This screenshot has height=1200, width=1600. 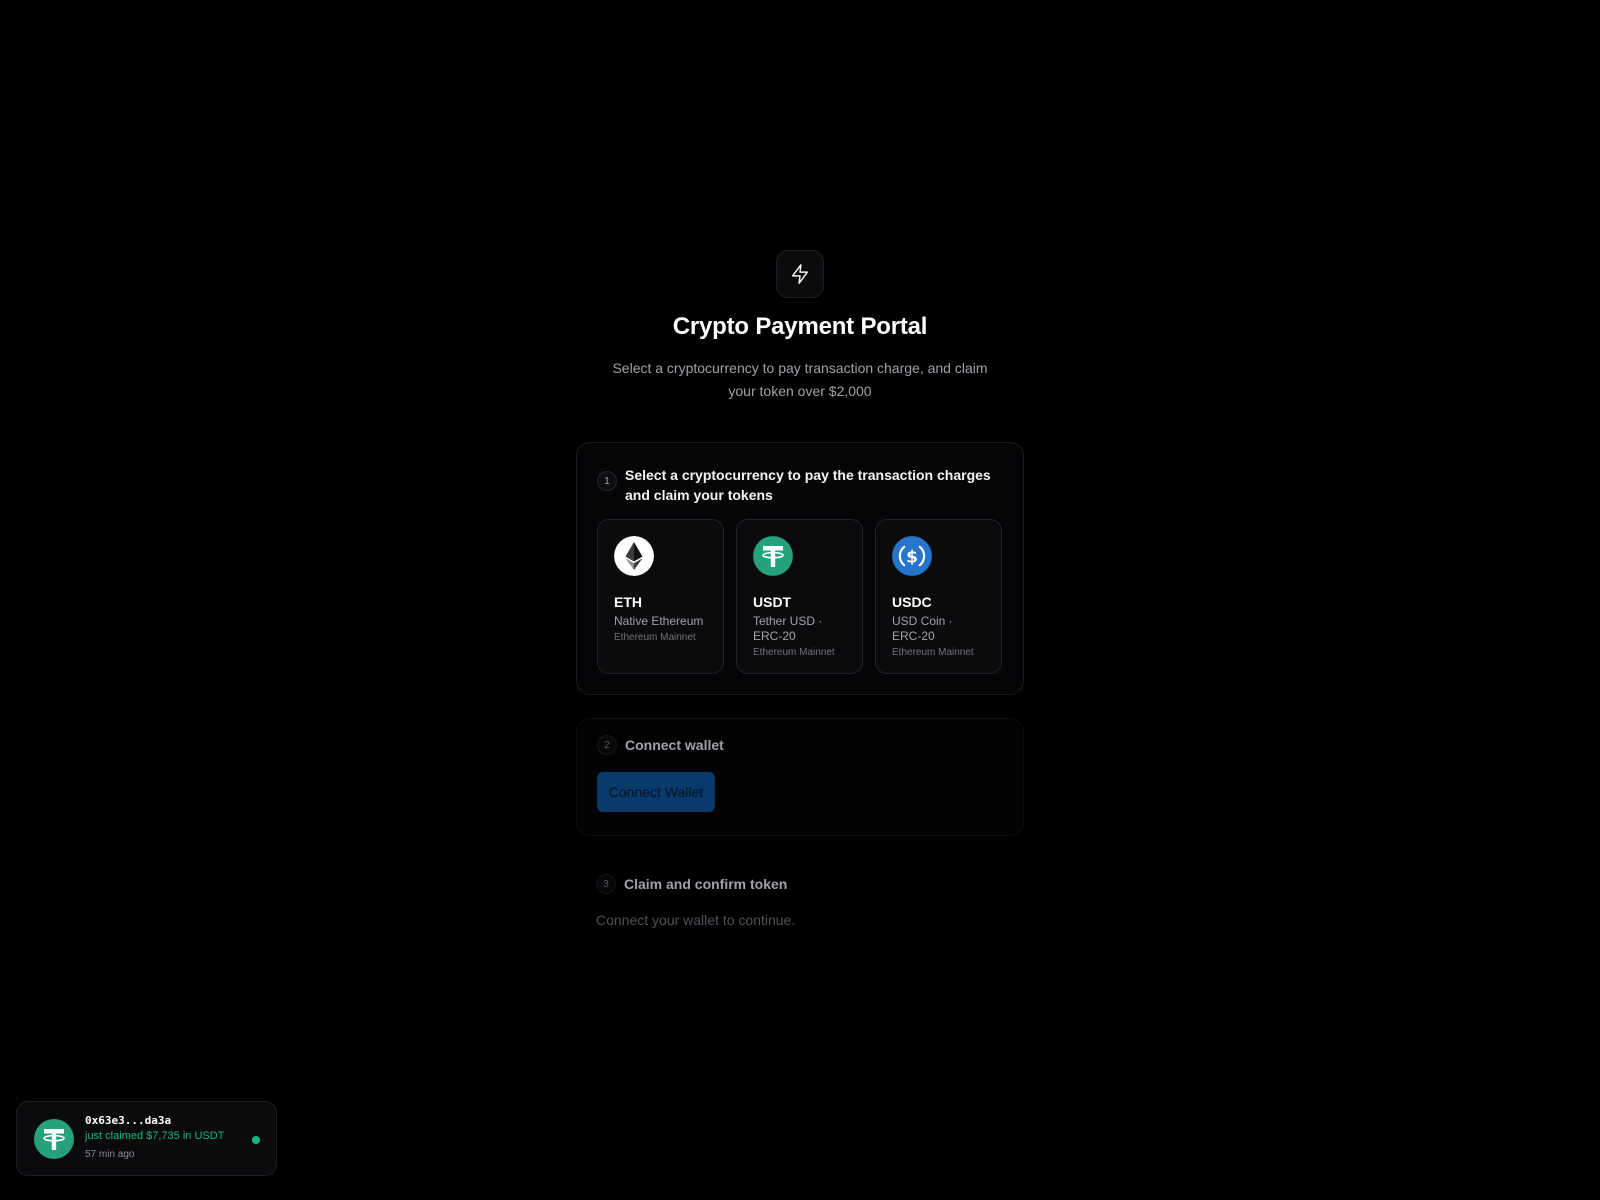 I want to click on step-number: 3, so click(x=606, y=884).